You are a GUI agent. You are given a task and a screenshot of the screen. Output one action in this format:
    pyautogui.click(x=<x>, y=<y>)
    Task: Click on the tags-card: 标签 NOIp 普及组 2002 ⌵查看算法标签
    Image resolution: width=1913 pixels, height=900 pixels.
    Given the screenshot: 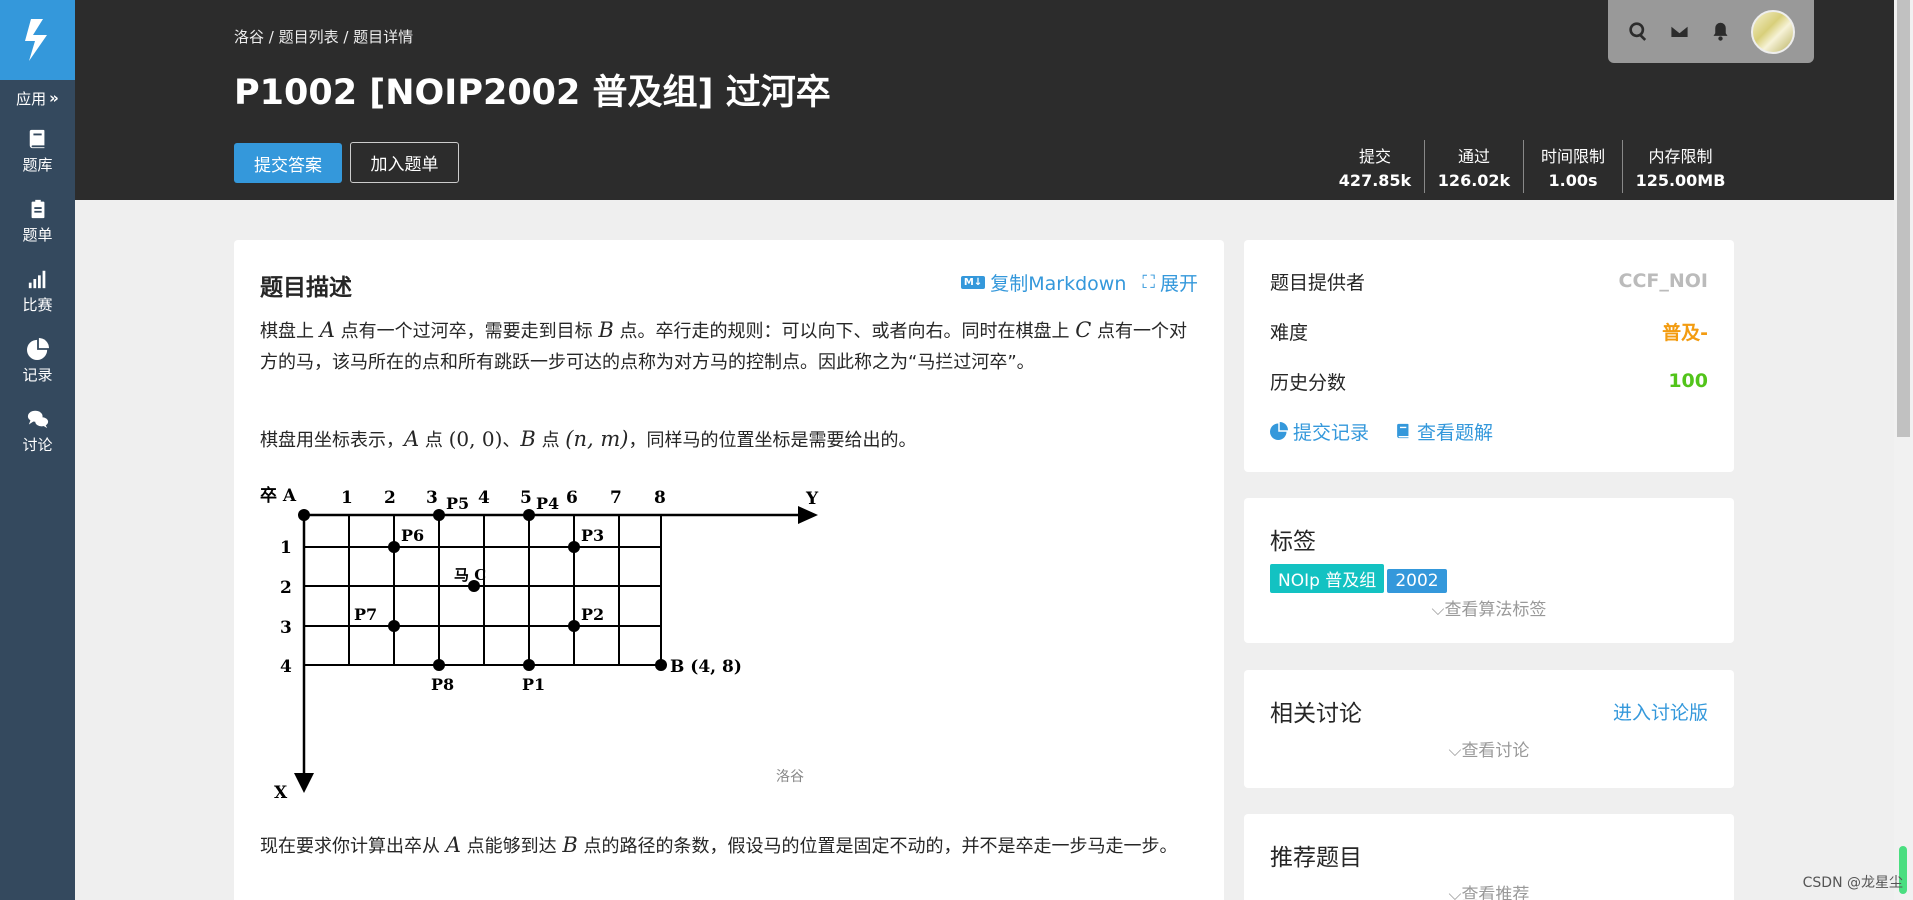 What is the action you would take?
    pyautogui.click(x=1489, y=570)
    